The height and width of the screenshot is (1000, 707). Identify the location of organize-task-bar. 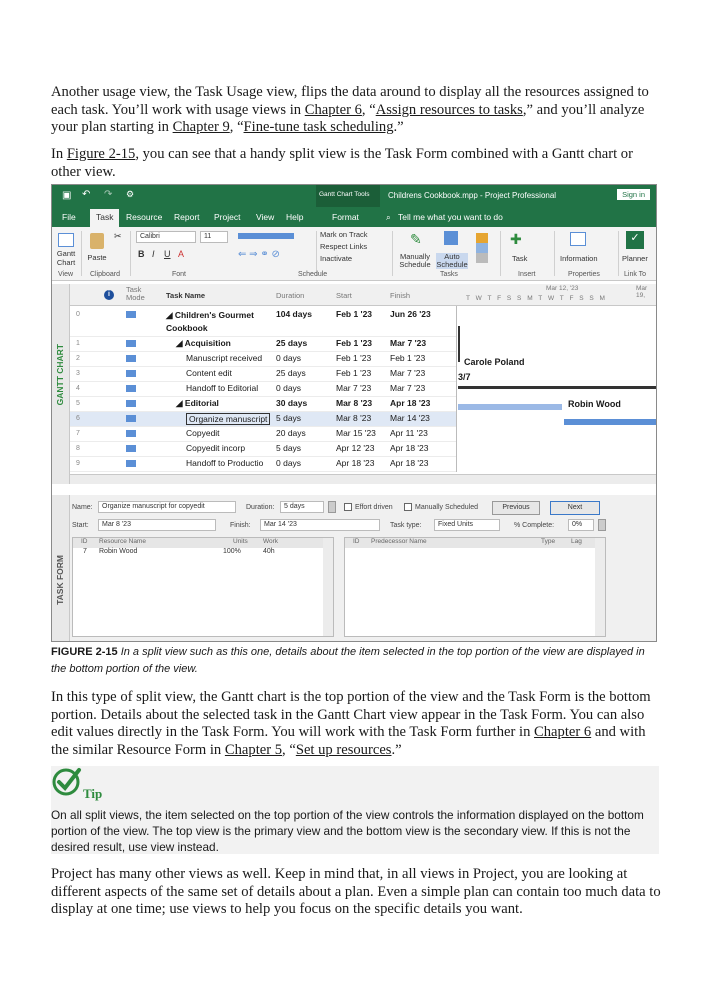
(510, 407).